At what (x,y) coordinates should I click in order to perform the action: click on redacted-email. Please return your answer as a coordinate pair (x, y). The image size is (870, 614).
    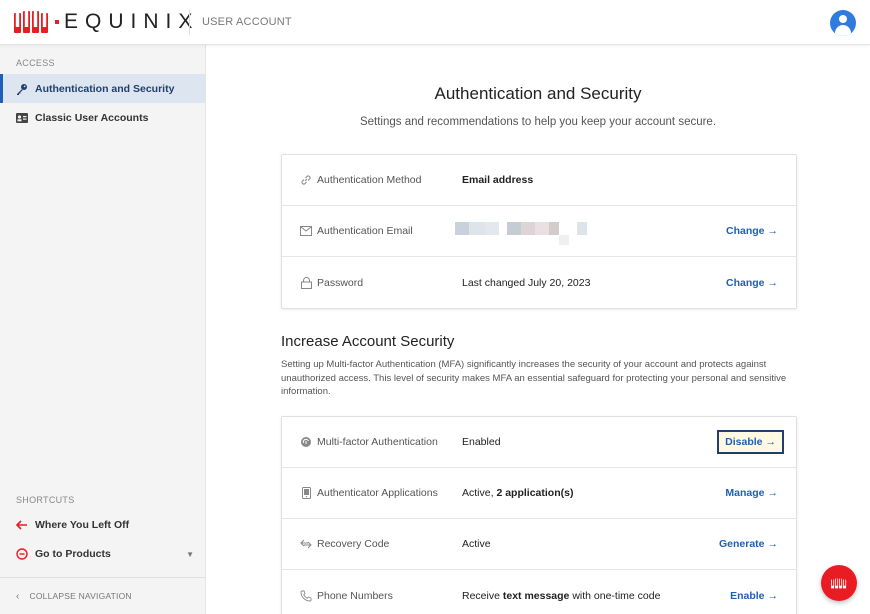
    Looking at the image, I should click on (530, 234).